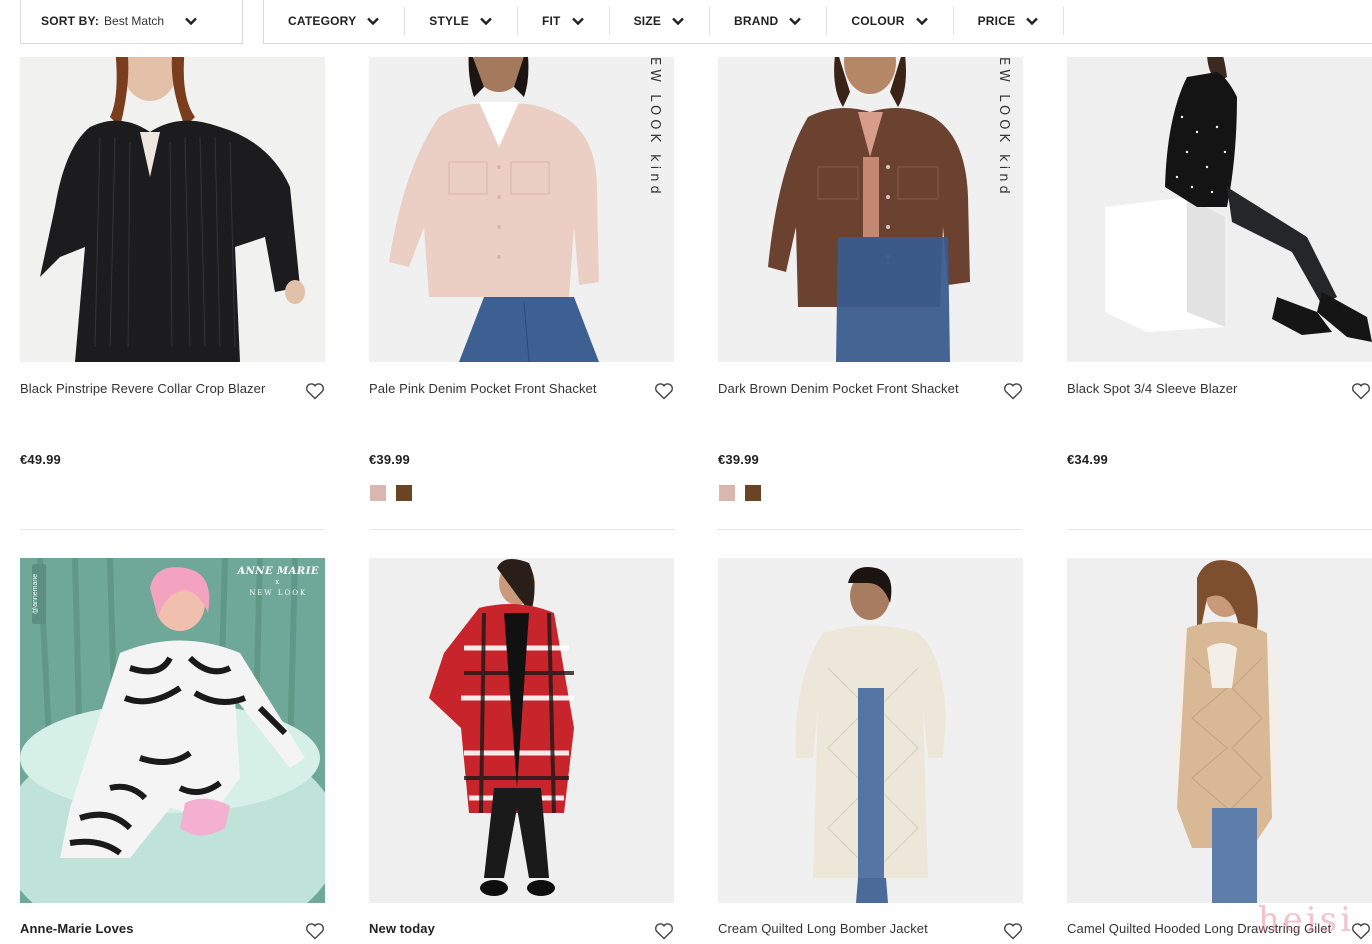 The image size is (1372, 944). What do you see at coordinates (402, 928) in the screenshot?
I see `product-title: New today` at bounding box center [402, 928].